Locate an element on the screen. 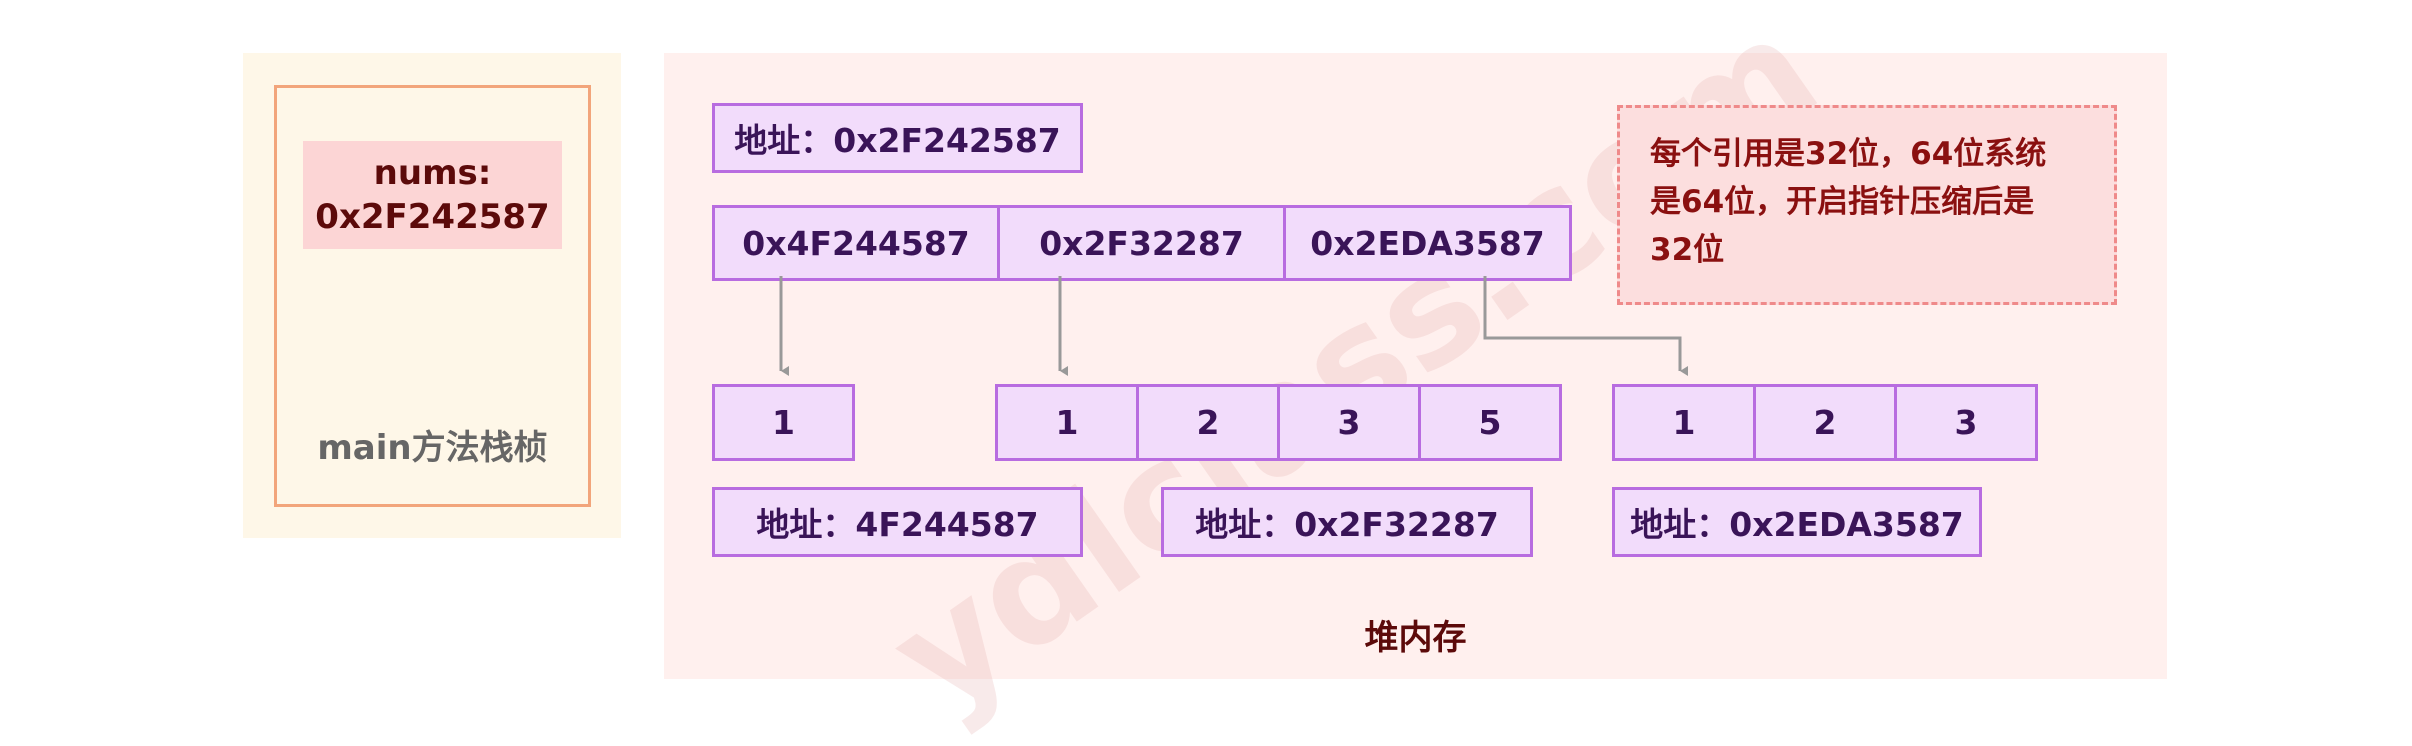  reference-arrows is located at coordinates (1233, 326).